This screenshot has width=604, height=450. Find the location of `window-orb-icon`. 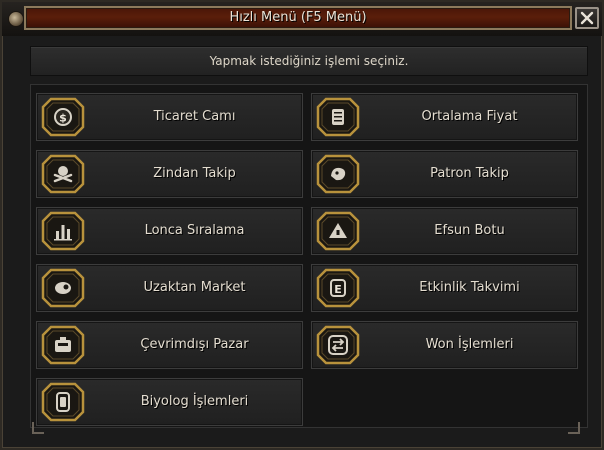

window-orb-icon is located at coordinates (16, 19).